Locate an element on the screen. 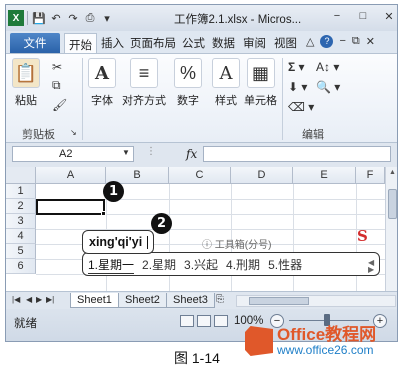 Image resolution: width=403 pixels, height=374 pixels. clipboard-launcher-icon: ↘ is located at coordinates (73, 132).